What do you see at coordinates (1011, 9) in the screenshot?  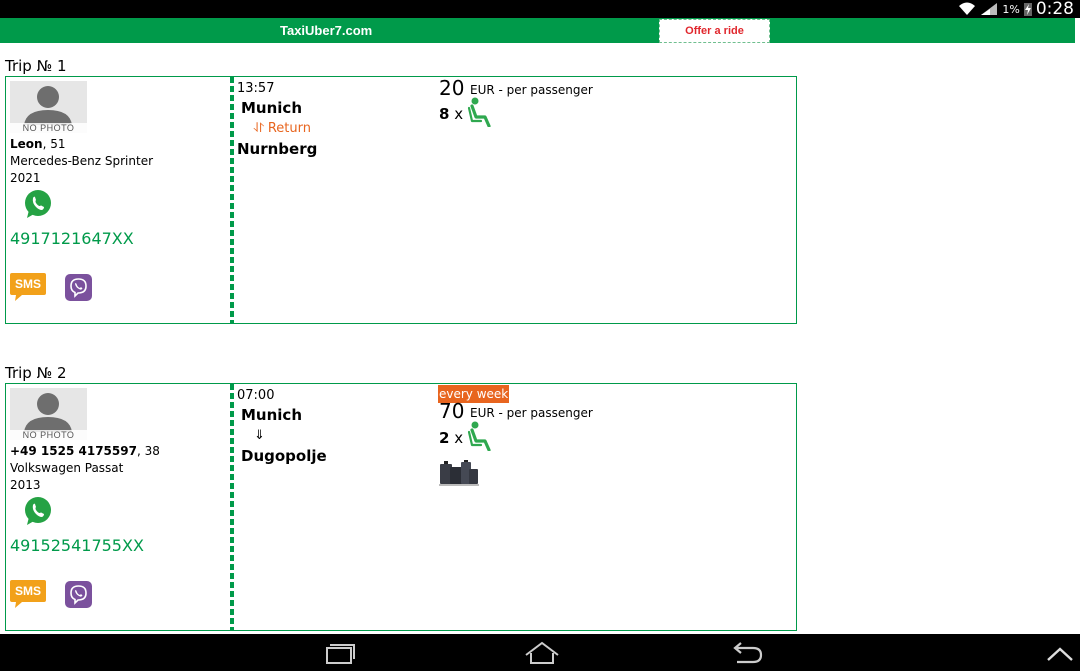 I see `battery-percent: 1%` at bounding box center [1011, 9].